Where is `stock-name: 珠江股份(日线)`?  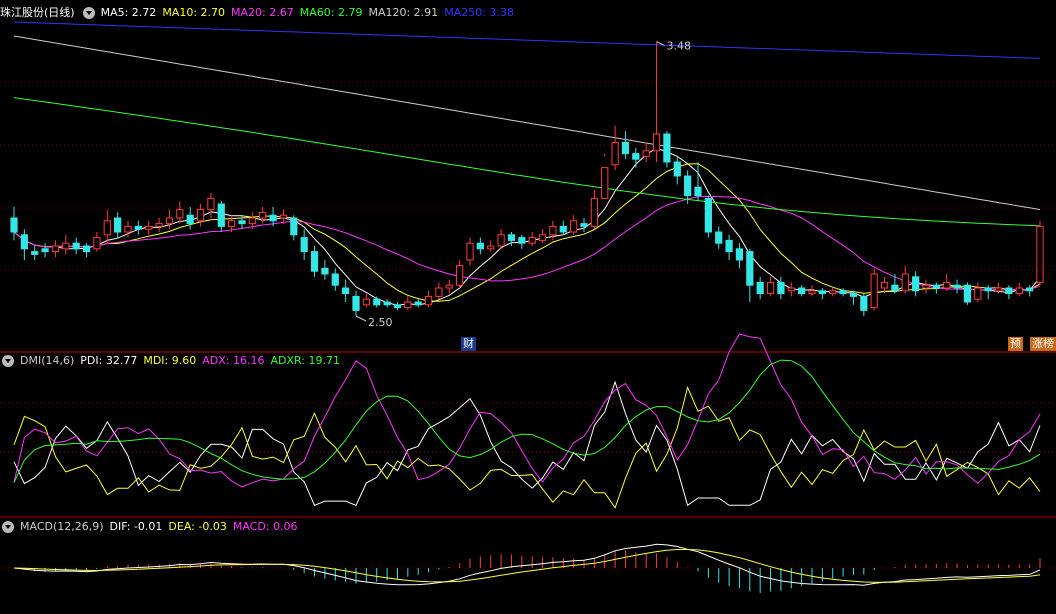
stock-name: 珠江股份(日线) is located at coordinates (37, 13).